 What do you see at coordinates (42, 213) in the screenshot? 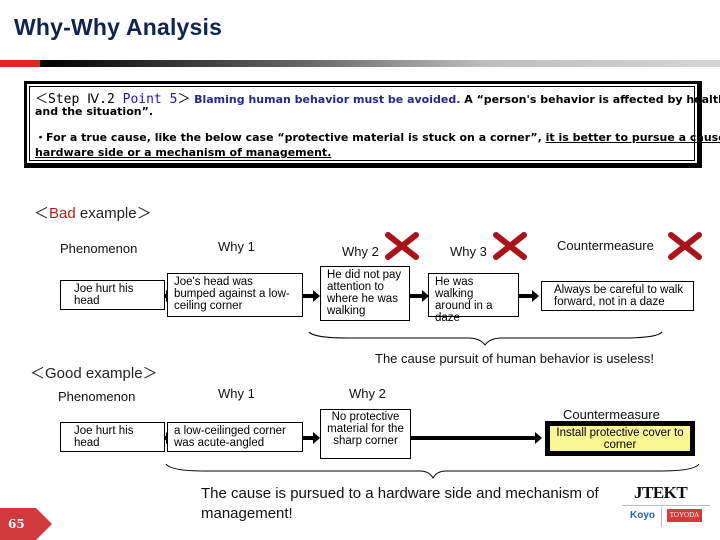
I see `heading-bracket-open: ＜` at bounding box center [42, 213].